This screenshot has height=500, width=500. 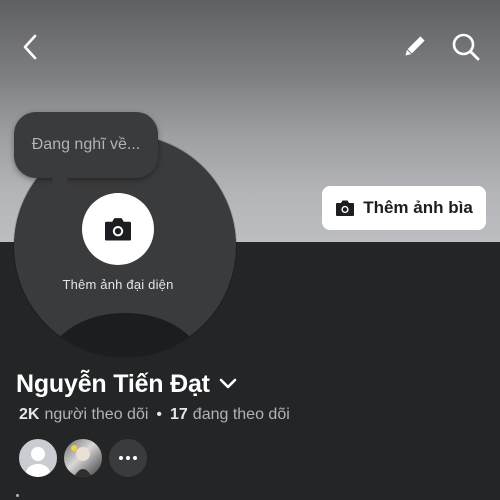 What do you see at coordinates (418, 207) in the screenshot?
I see `add-cover-photo-label: Thêm ảnh bìa` at bounding box center [418, 207].